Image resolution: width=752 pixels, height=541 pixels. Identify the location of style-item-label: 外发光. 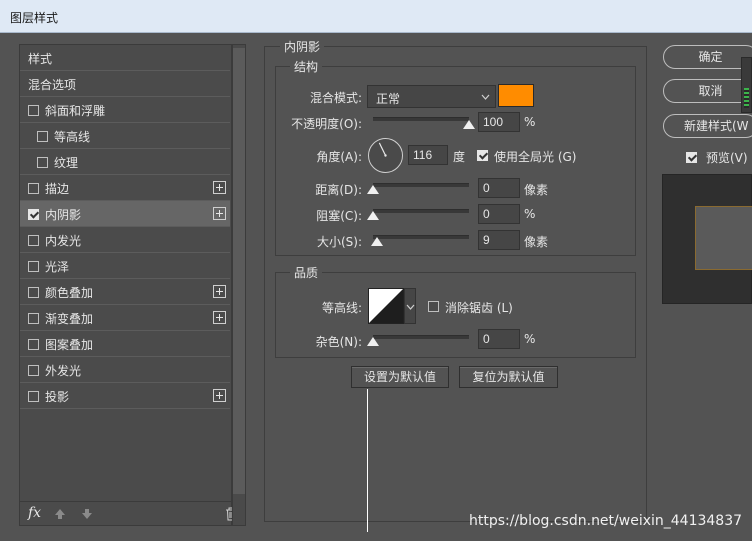
(63, 371).